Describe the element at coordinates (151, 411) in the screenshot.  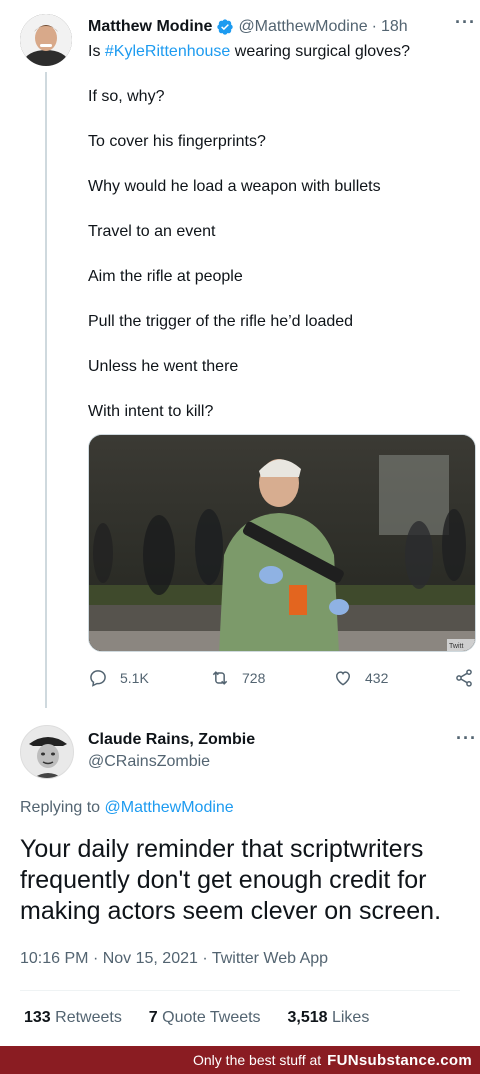
I see `tweet-text-line: With intent to kill?` at that location.